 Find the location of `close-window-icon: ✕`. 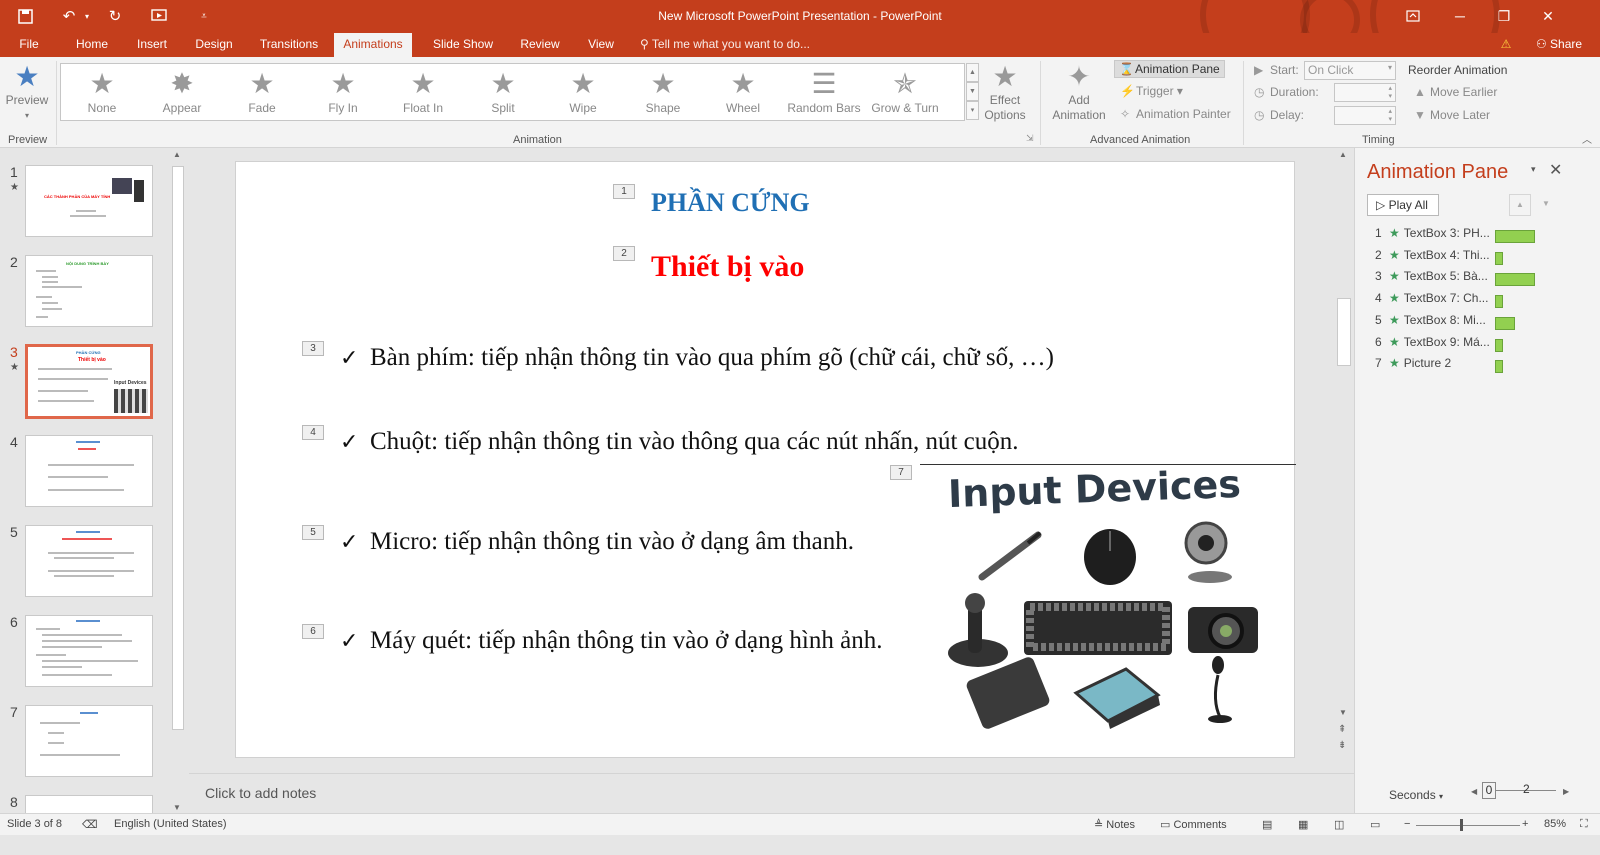

close-window-icon: ✕ is located at coordinates (1548, 16).